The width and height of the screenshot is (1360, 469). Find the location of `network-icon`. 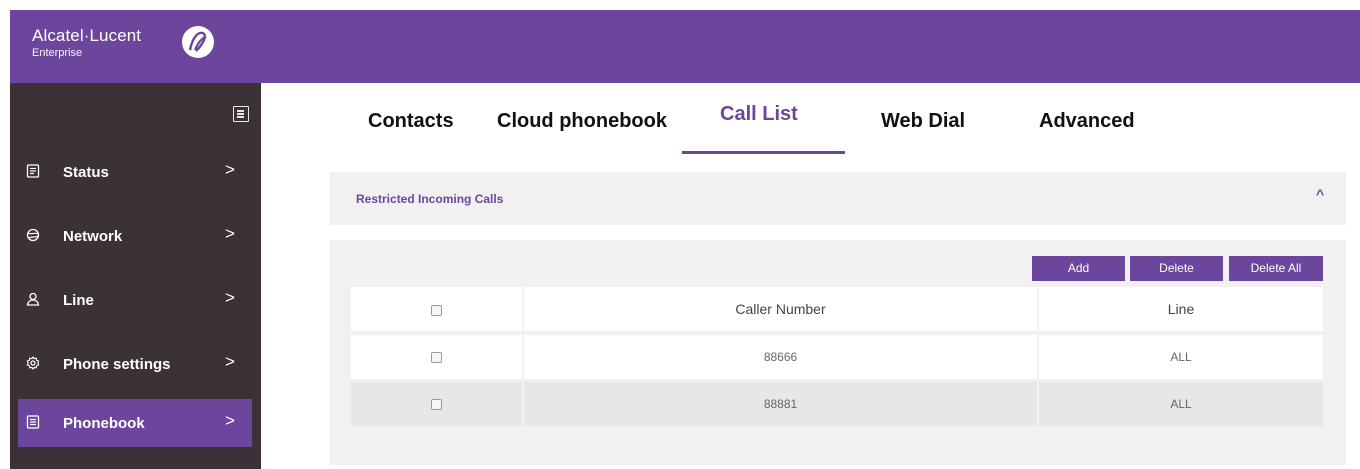

network-icon is located at coordinates (33, 235).